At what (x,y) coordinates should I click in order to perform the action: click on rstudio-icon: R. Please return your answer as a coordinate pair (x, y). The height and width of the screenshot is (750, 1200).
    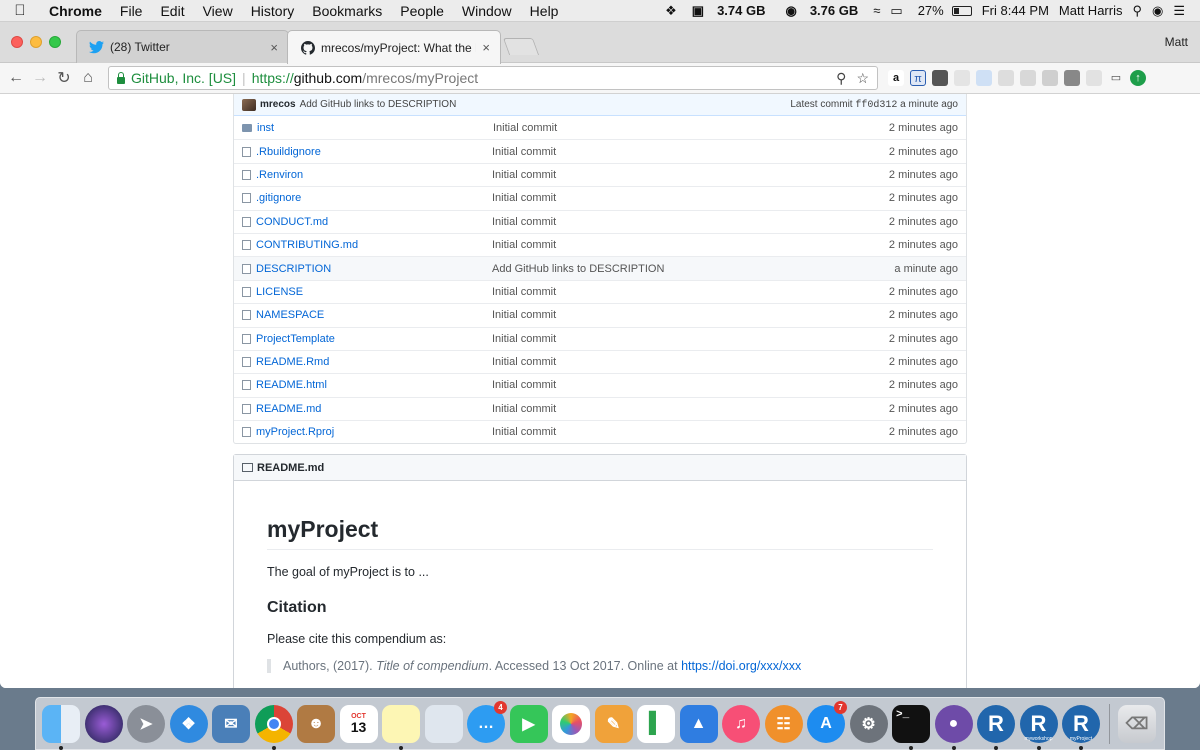
    Looking at the image, I should click on (996, 727).